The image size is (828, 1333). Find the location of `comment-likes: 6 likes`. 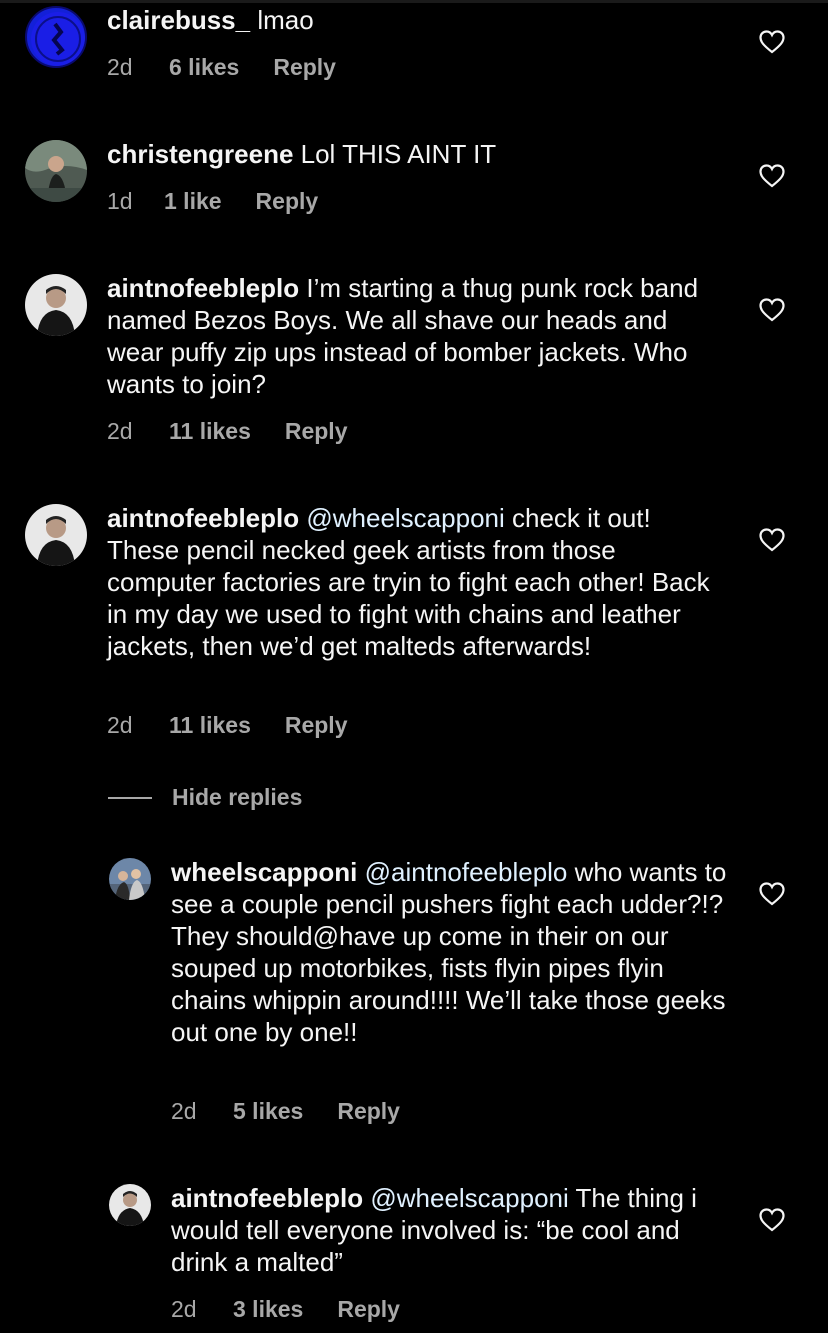

comment-likes: 6 likes is located at coordinates (204, 67).